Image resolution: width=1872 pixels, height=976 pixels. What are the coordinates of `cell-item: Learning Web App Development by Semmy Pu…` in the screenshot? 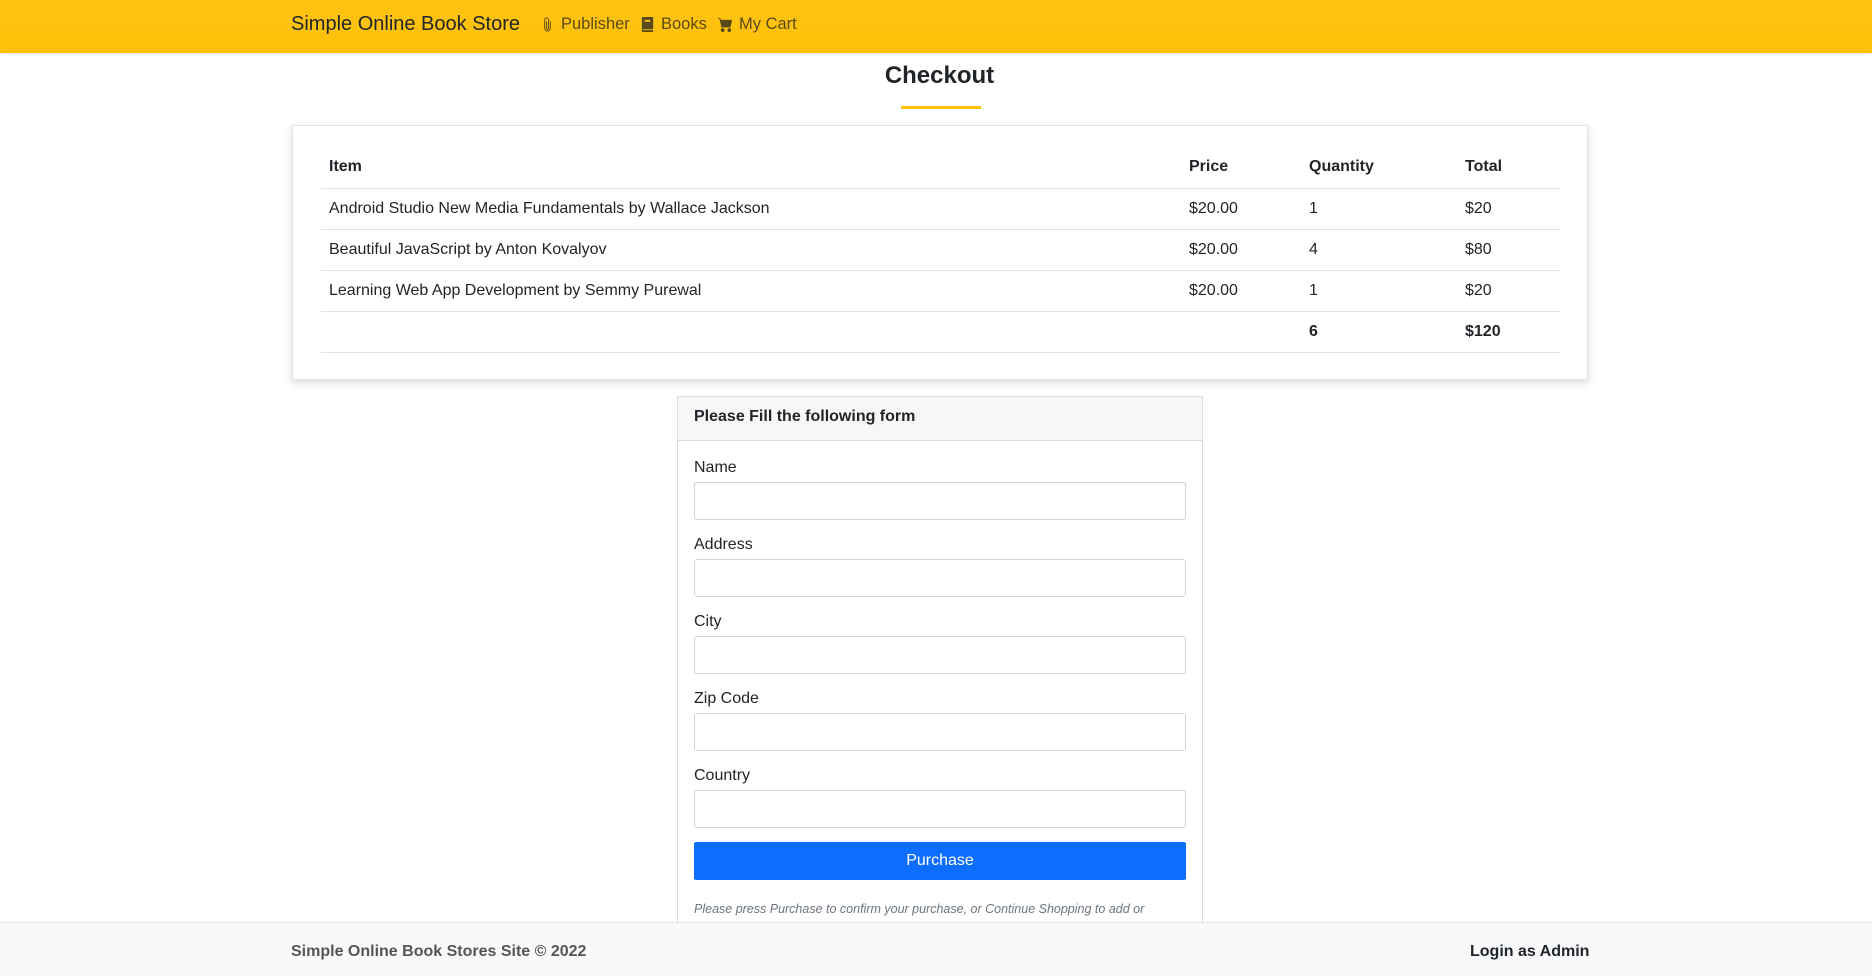 It's located at (751, 290).